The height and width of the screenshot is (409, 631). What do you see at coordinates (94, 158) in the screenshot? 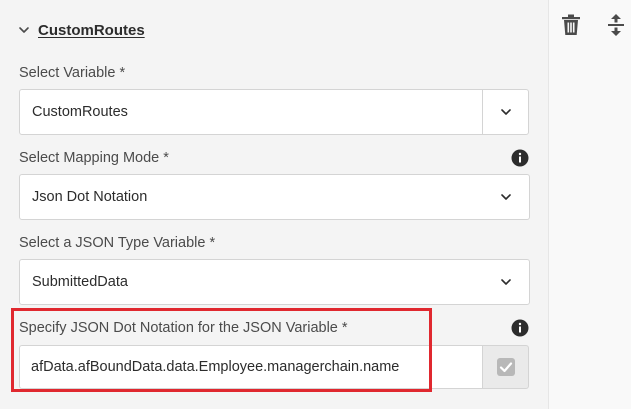
I see `mapping-mode-label: Select Mapping Mode *` at bounding box center [94, 158].